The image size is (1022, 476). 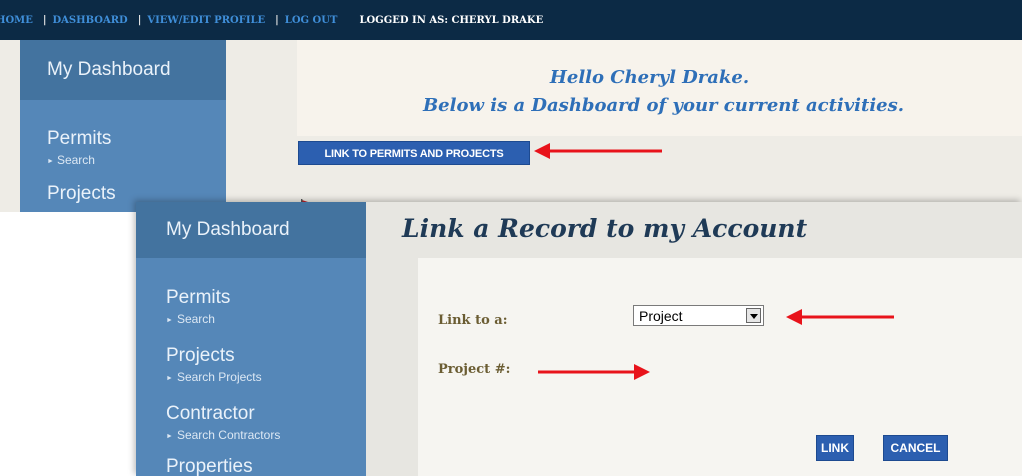 What do you see at coordinates (219, 377) in the screenshot?
I see `sidebar-sub-label: Search Projects` at bounding box center [219, 377].